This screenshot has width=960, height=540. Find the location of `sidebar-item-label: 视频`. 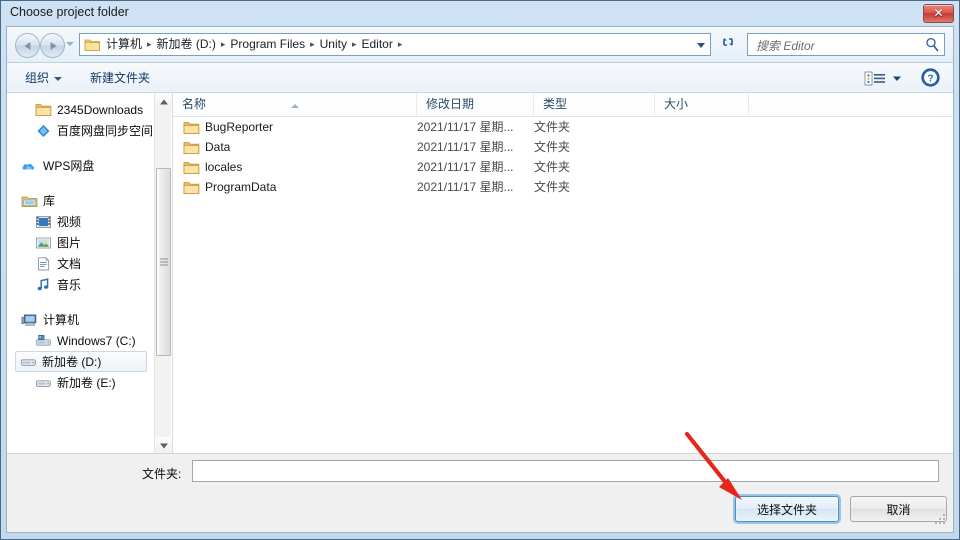

sidebar-item-label: 视频 is located at coordinates (69, 222).